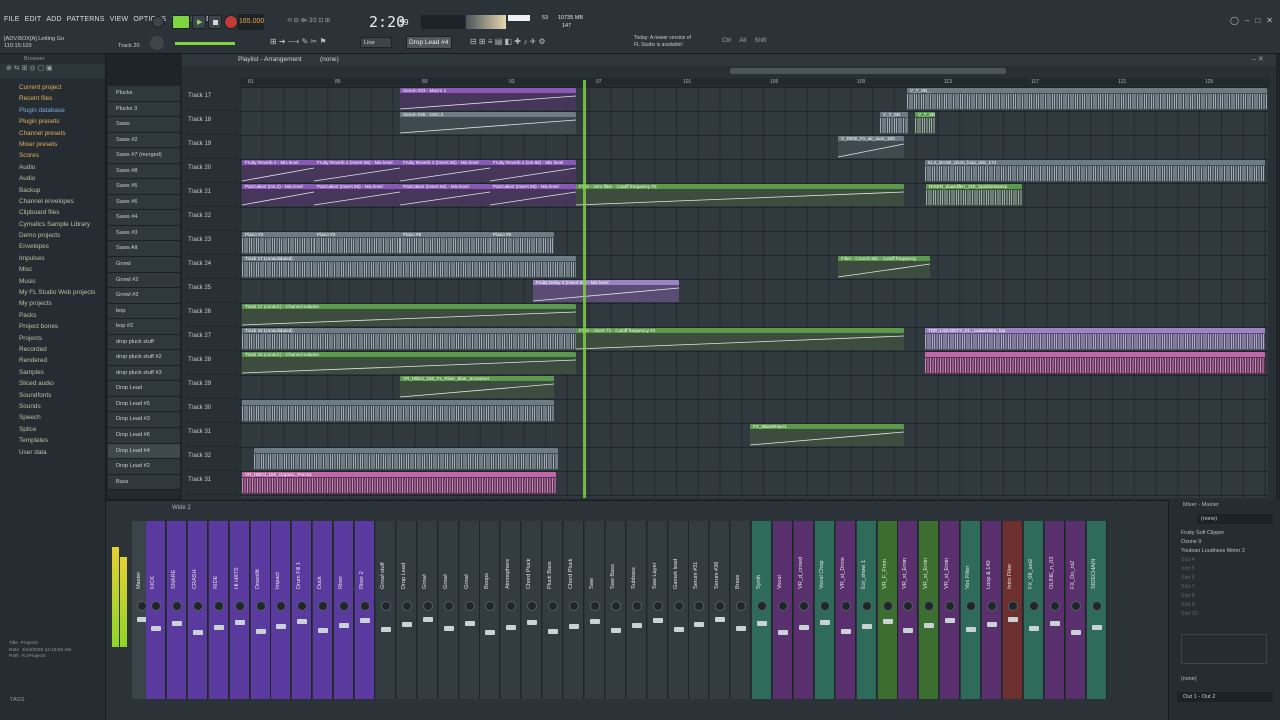 The height and width of the screenshot is (720, 1280). I want to click on stop-button, so click(215, 22).